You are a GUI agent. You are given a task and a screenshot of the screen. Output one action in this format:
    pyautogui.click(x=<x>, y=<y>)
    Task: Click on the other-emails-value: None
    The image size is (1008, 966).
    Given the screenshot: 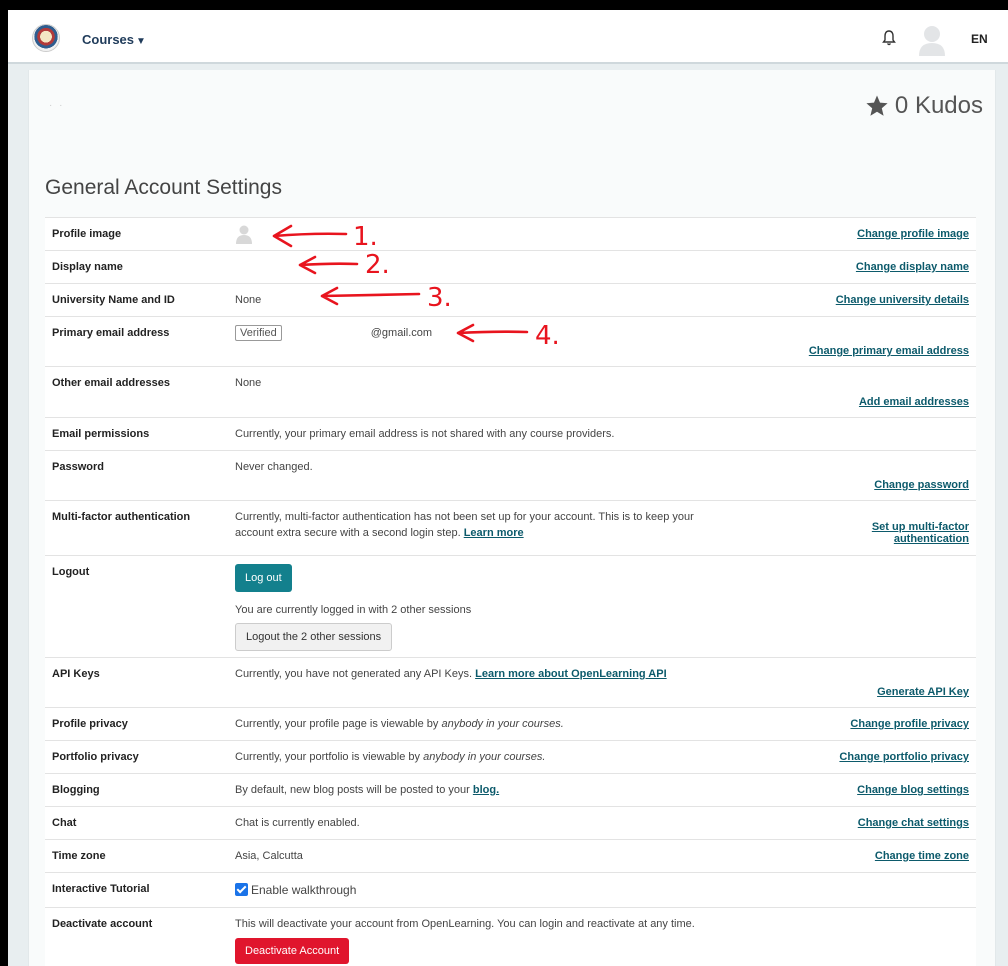 What is the action you would take?
    pyautogui.click(x=248, y=383)
    